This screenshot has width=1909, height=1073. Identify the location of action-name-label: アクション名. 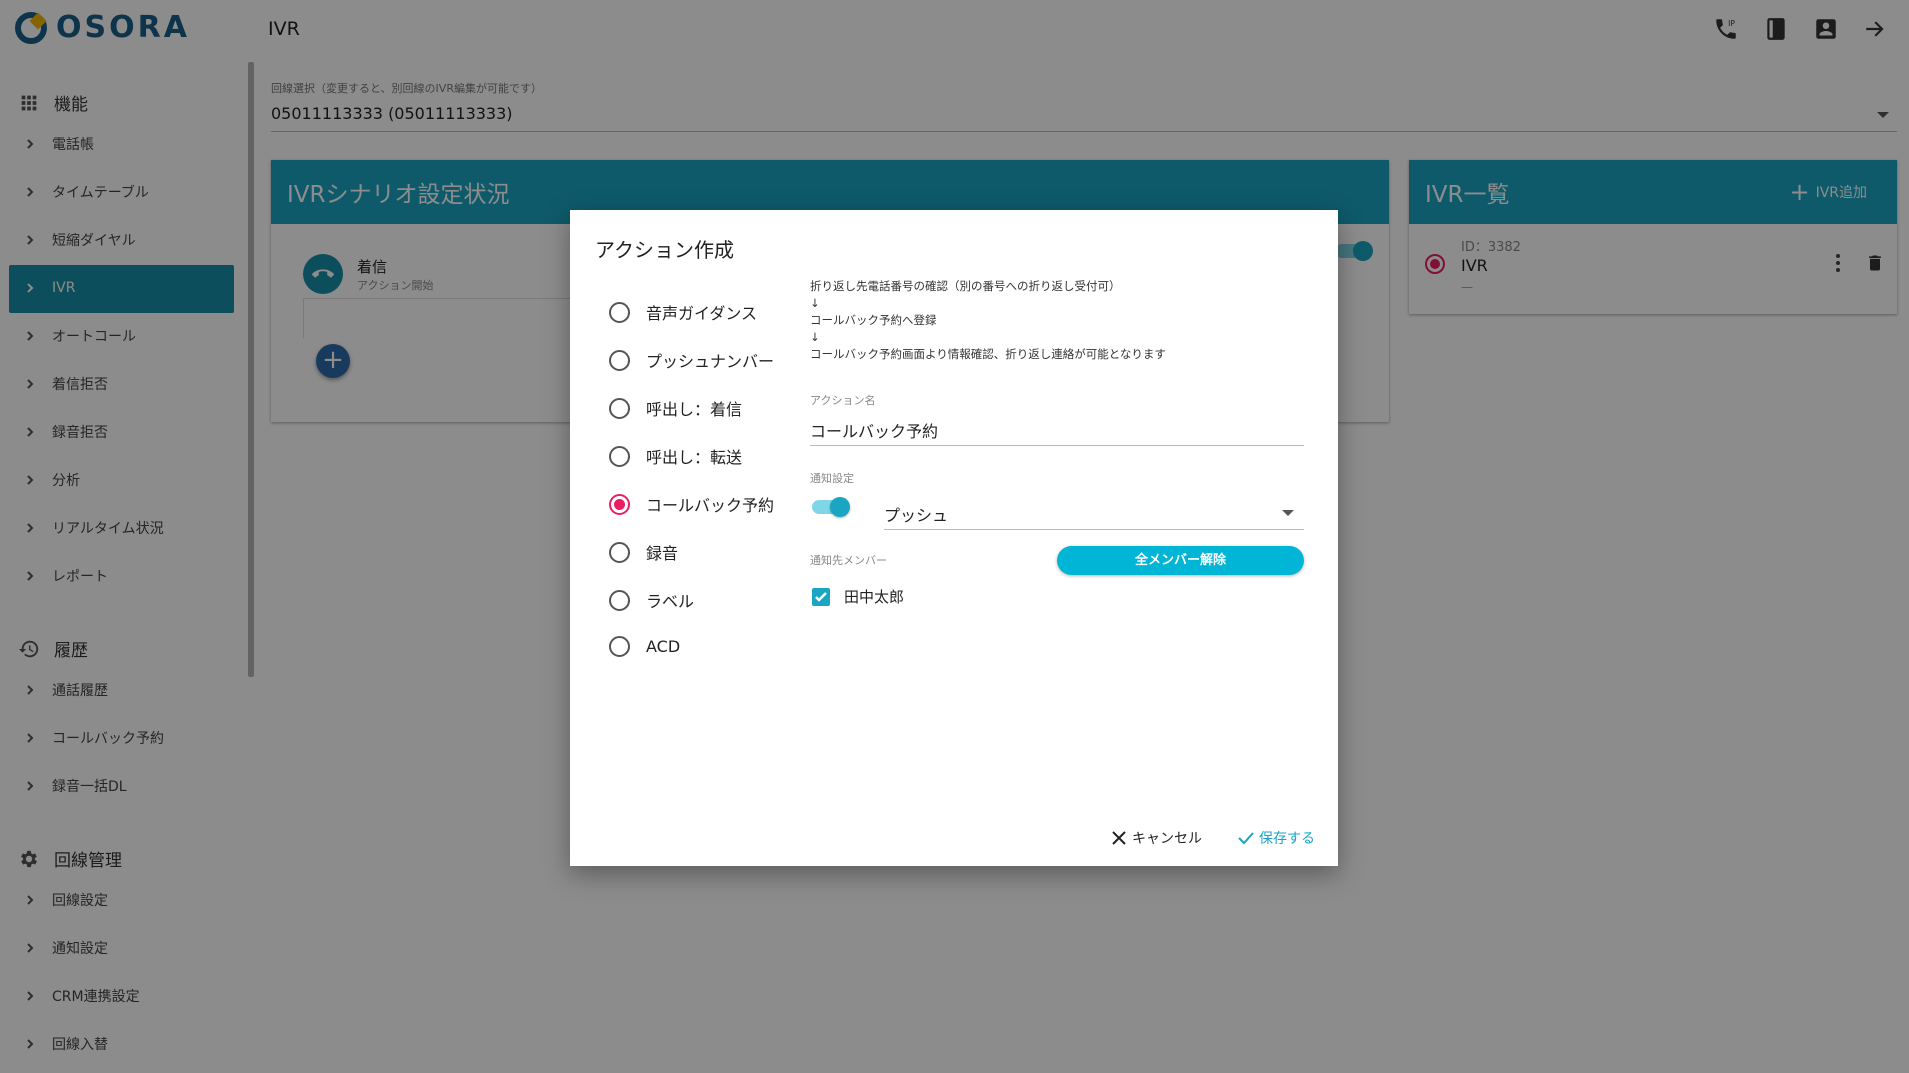
(843, 400).